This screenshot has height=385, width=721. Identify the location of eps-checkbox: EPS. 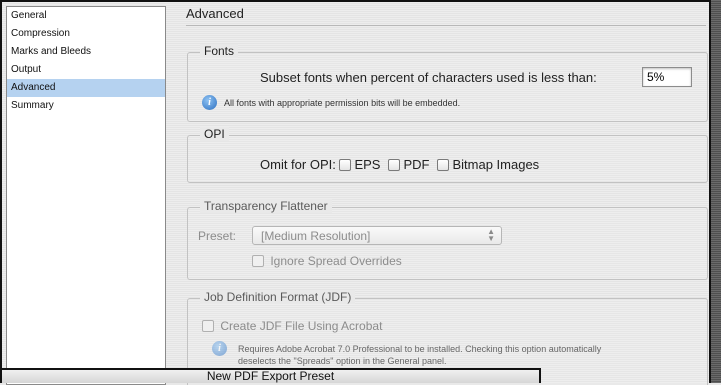
(363, 164).